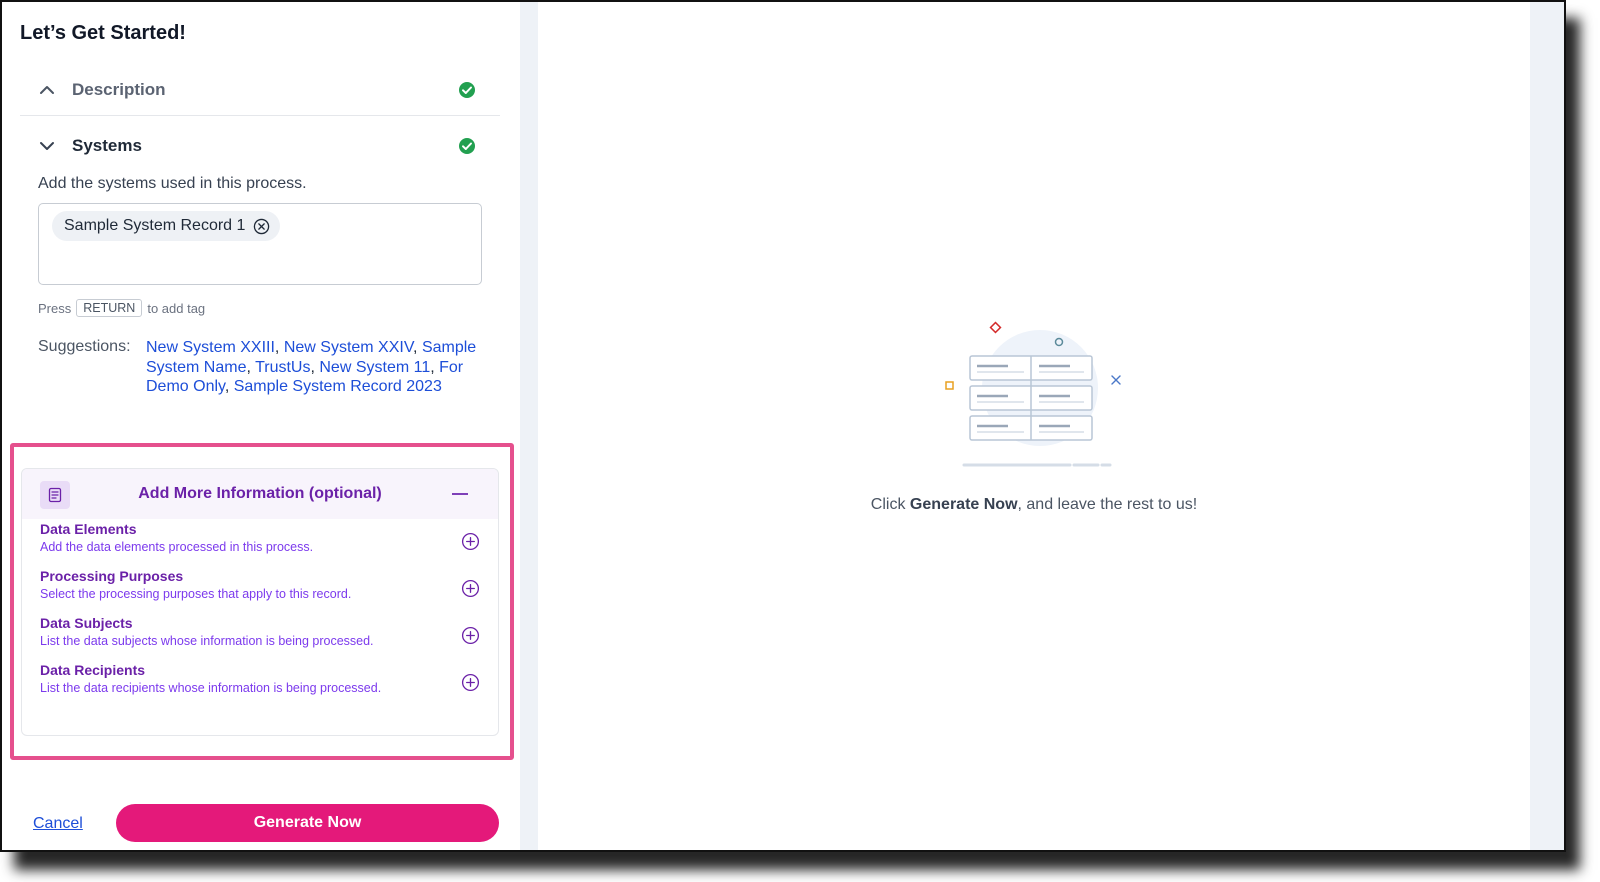 The image size is (1600, 882). What do you see at coordinates (112, 576) in the screenshot?
I see `item-title: Processing Purposes` at bounding box center [112, 576].